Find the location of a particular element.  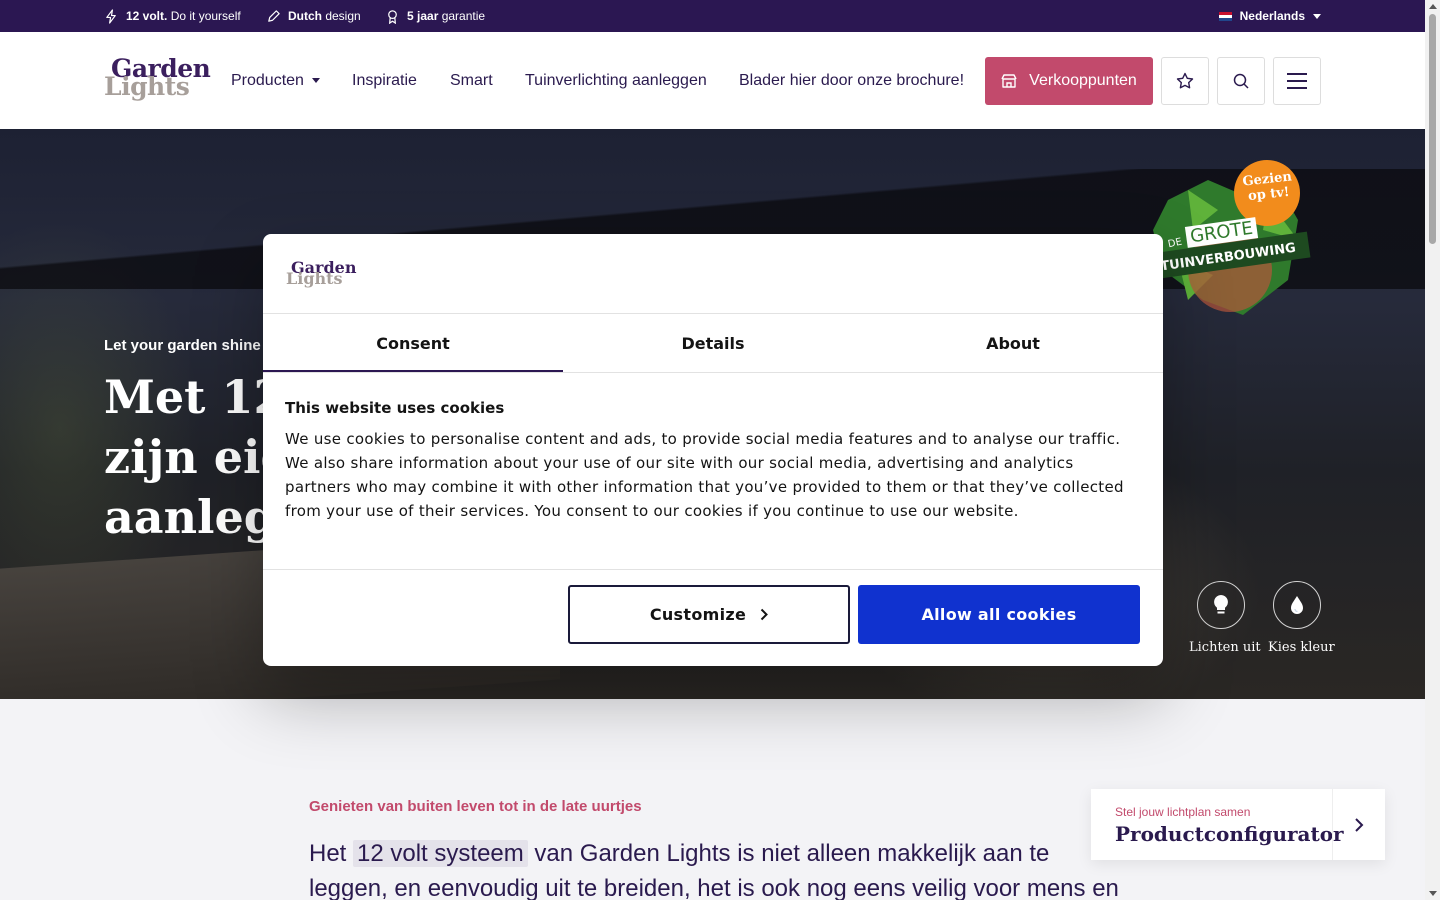

dialog-logo: Garden Lights is located at coordinates (326, 274).